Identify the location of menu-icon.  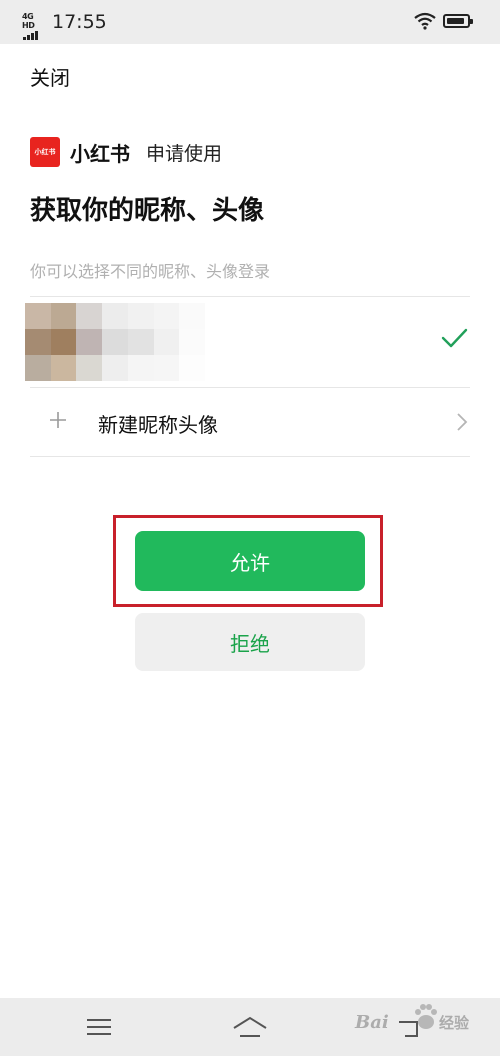
(99, 1027).